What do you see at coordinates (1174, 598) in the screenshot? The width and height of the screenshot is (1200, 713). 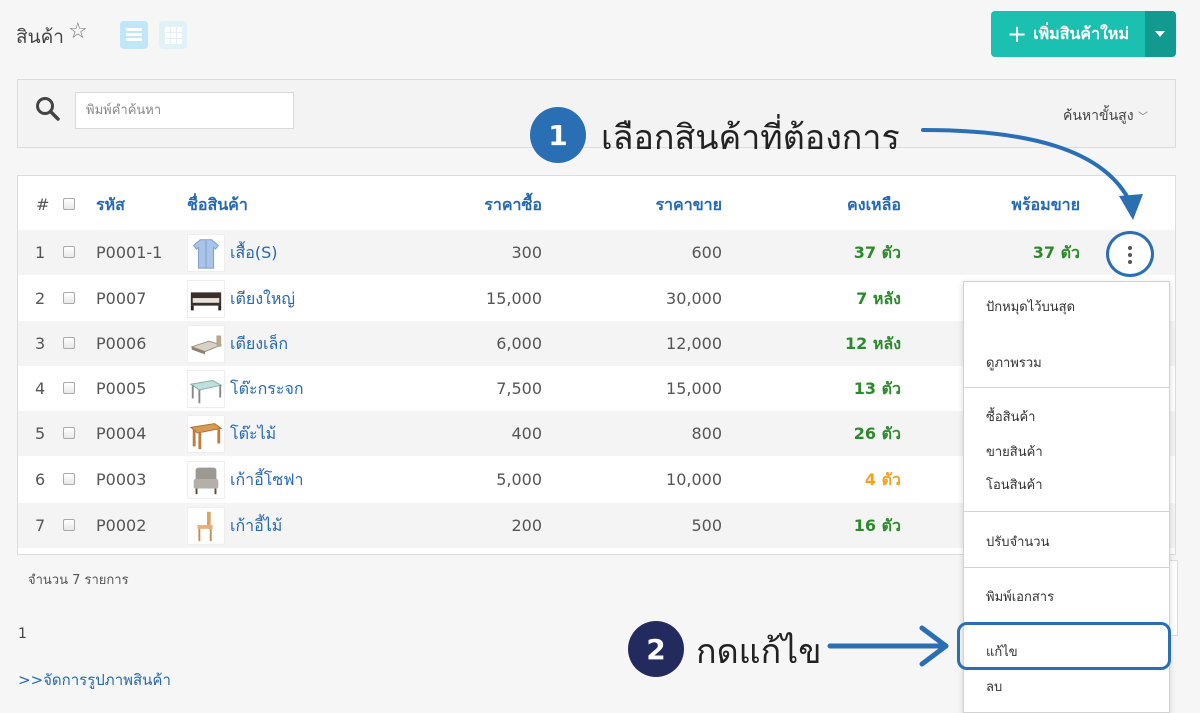 I see `panel-edge` at bounding box center [1174, 598].